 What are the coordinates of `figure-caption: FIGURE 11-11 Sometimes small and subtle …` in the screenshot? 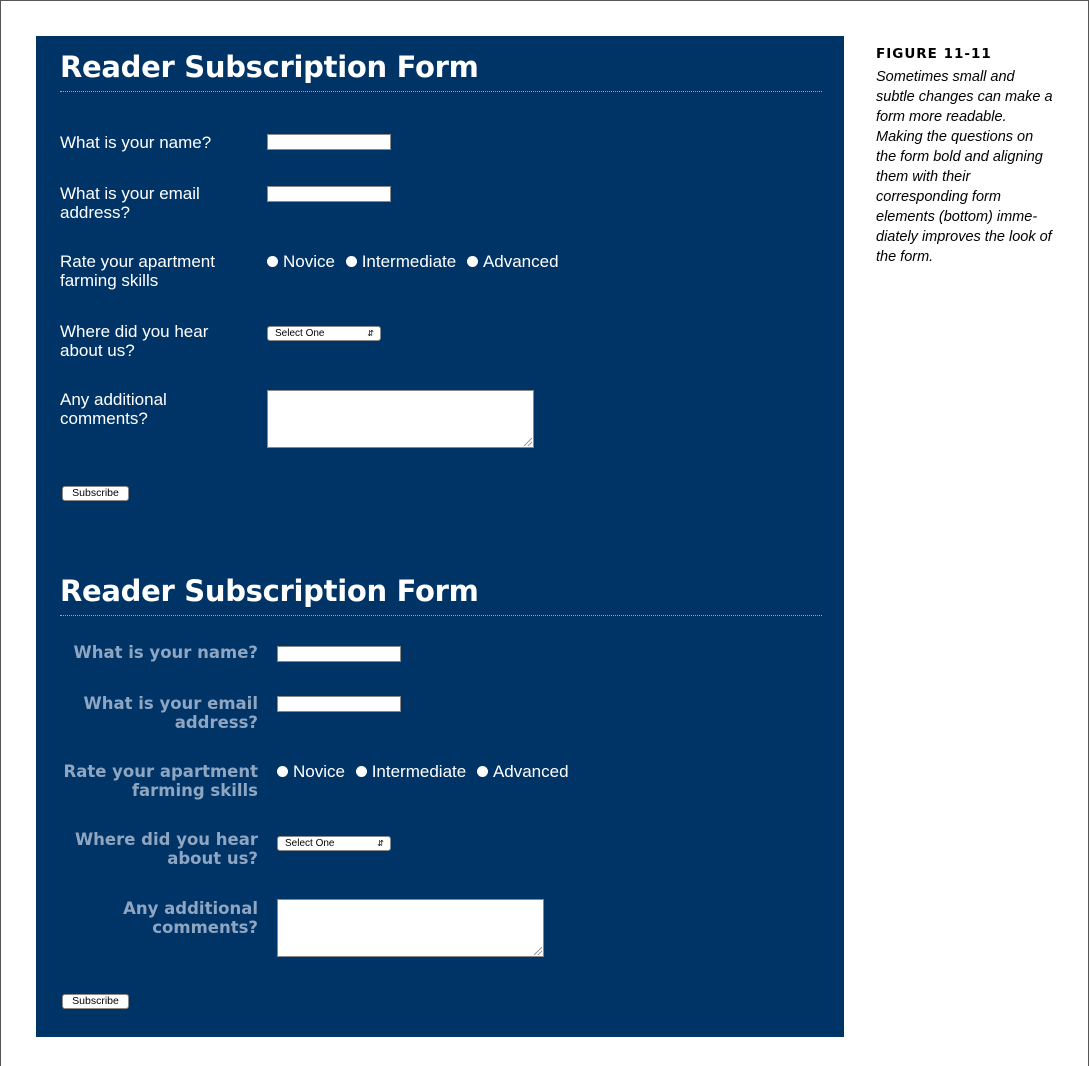 It's located at (976, 156).